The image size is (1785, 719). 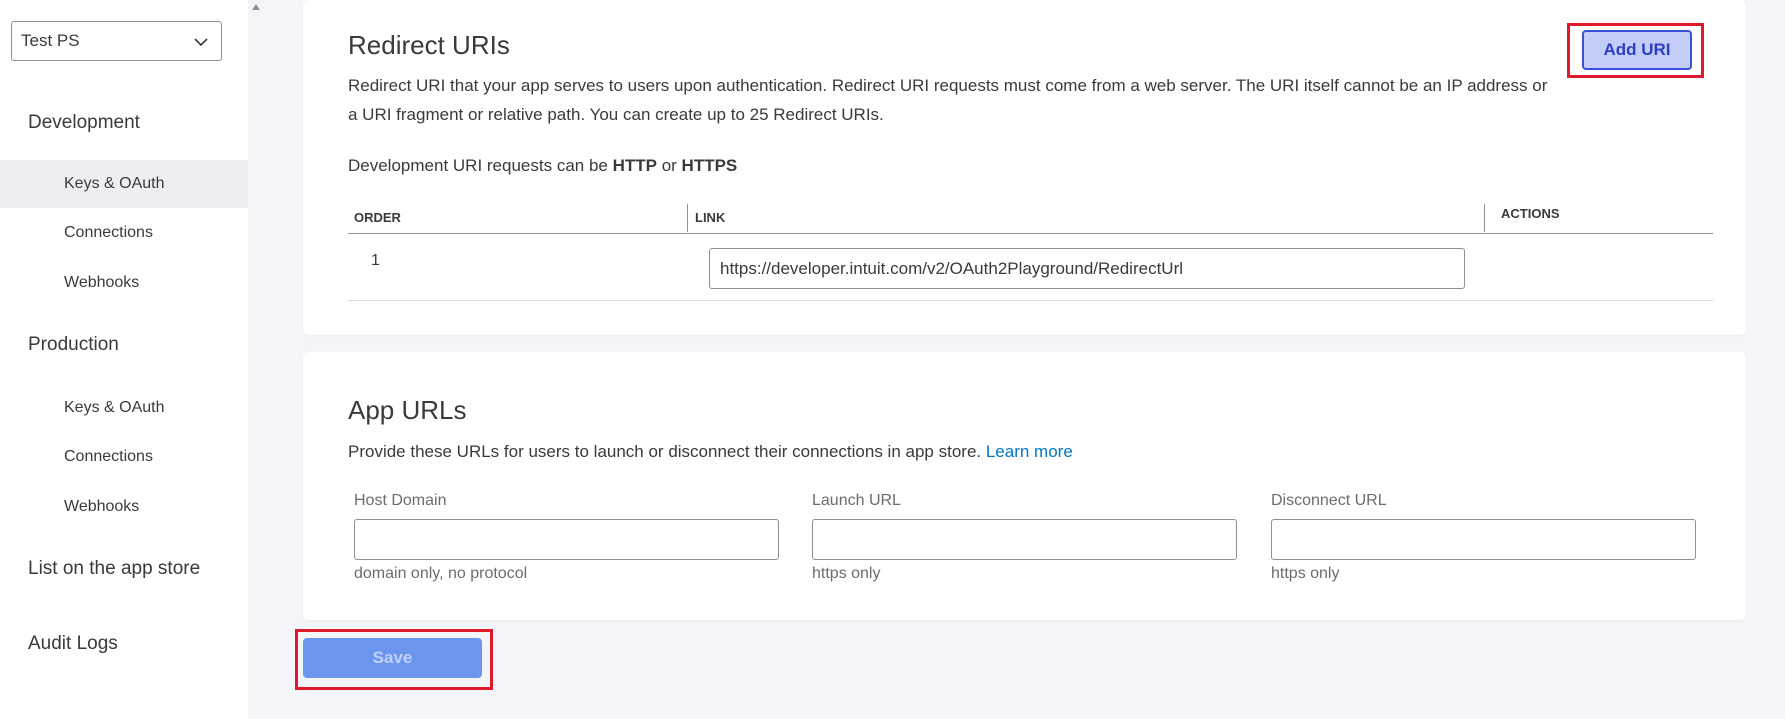 What do you see at coordinates (709, 165) in the screenshot?
I see `dev-uri-https: HTTPS` at bounding box center [709, 165].